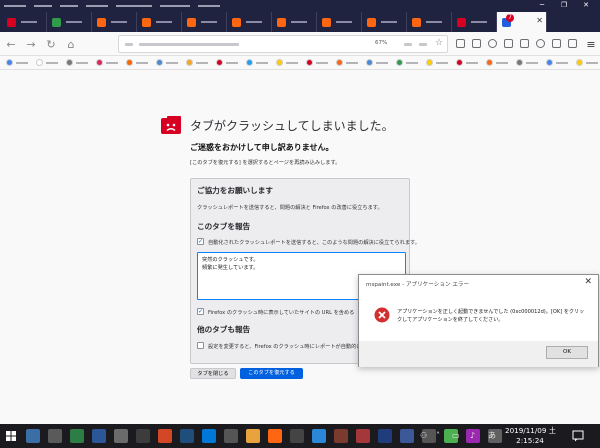 The image size is (600, 448). Describe the element at coordinates (439, 43) in the screenshot. I see `bookmark-star-icon: ☆` at that location.